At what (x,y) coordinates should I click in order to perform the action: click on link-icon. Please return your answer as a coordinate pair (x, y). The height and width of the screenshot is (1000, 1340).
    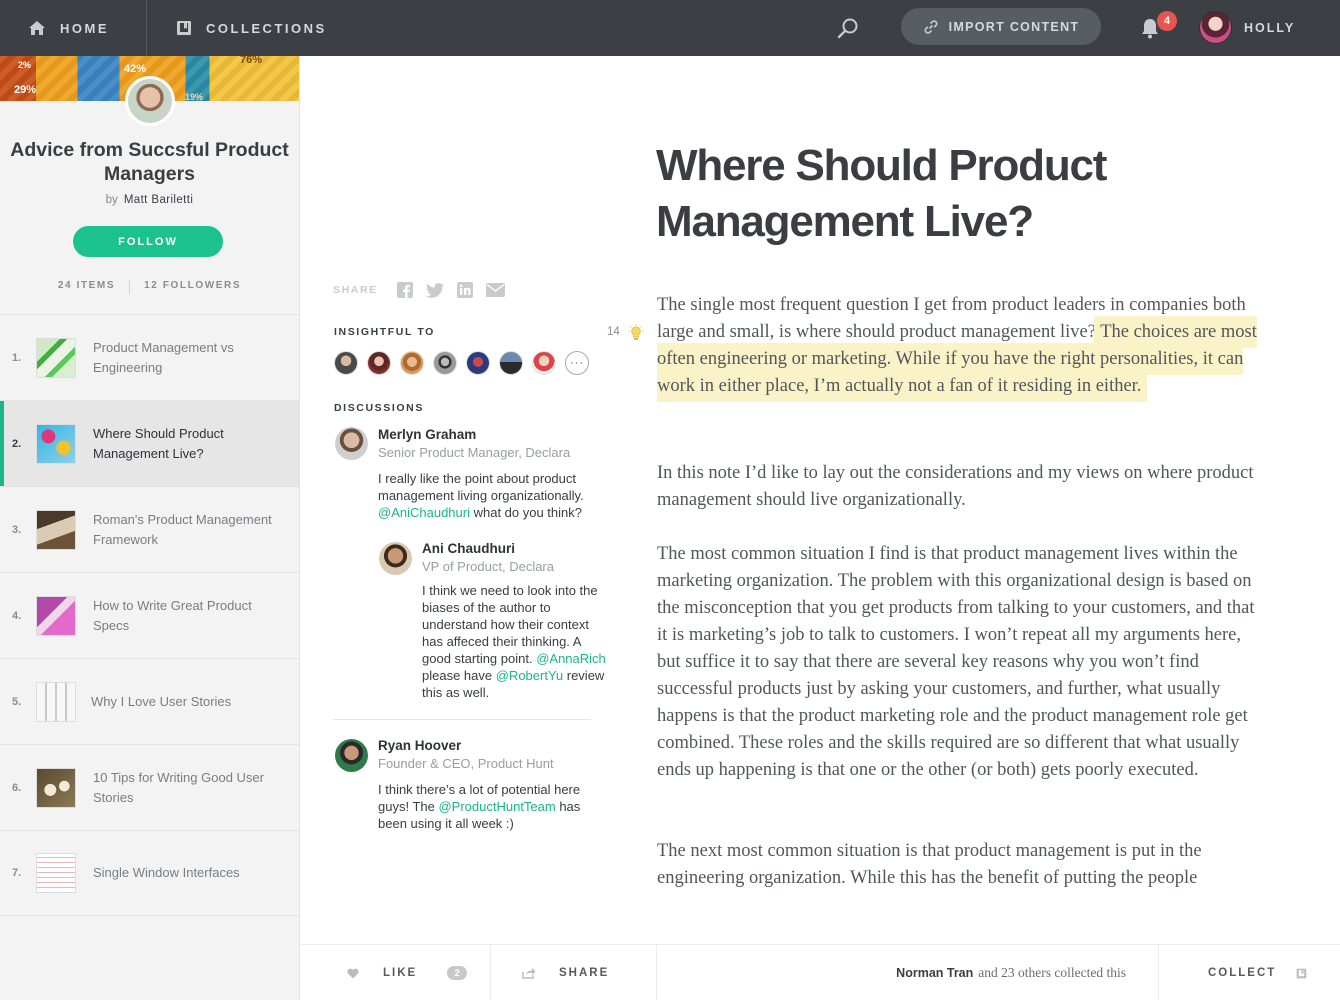
    Looking at the image, I should click on (931, 26).